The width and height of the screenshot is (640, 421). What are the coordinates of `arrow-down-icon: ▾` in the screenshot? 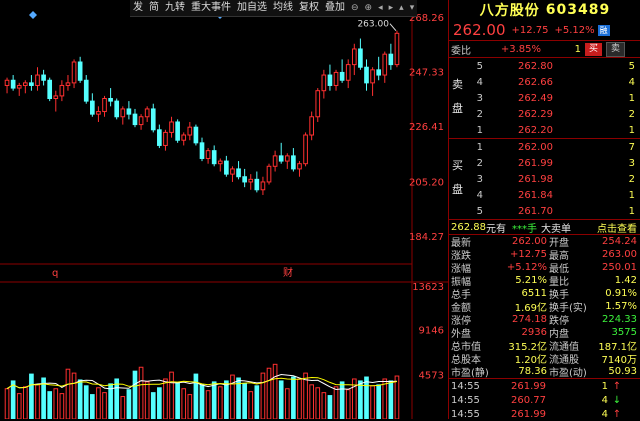 It's located at (412, 8).